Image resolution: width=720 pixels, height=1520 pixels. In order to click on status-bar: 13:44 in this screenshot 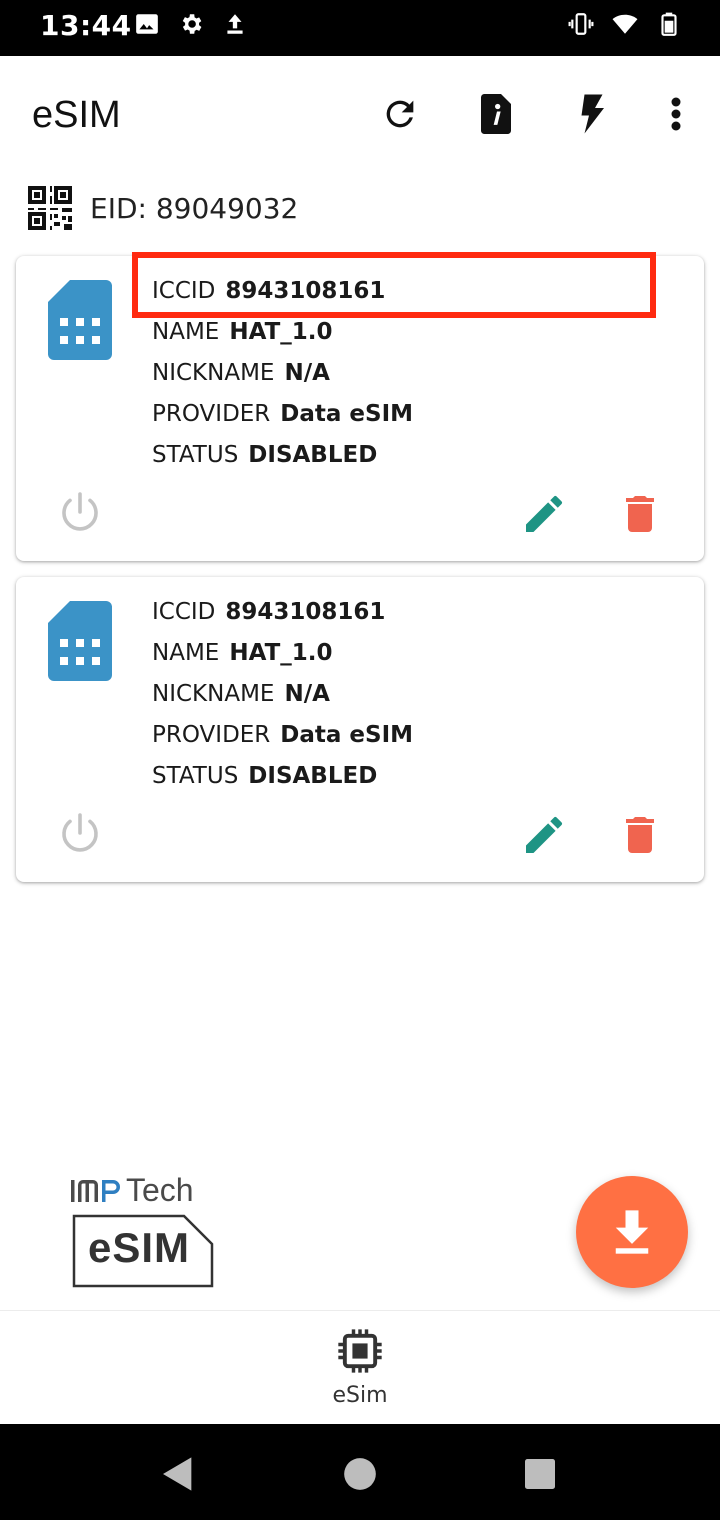, I will do `click(360, 28)`.